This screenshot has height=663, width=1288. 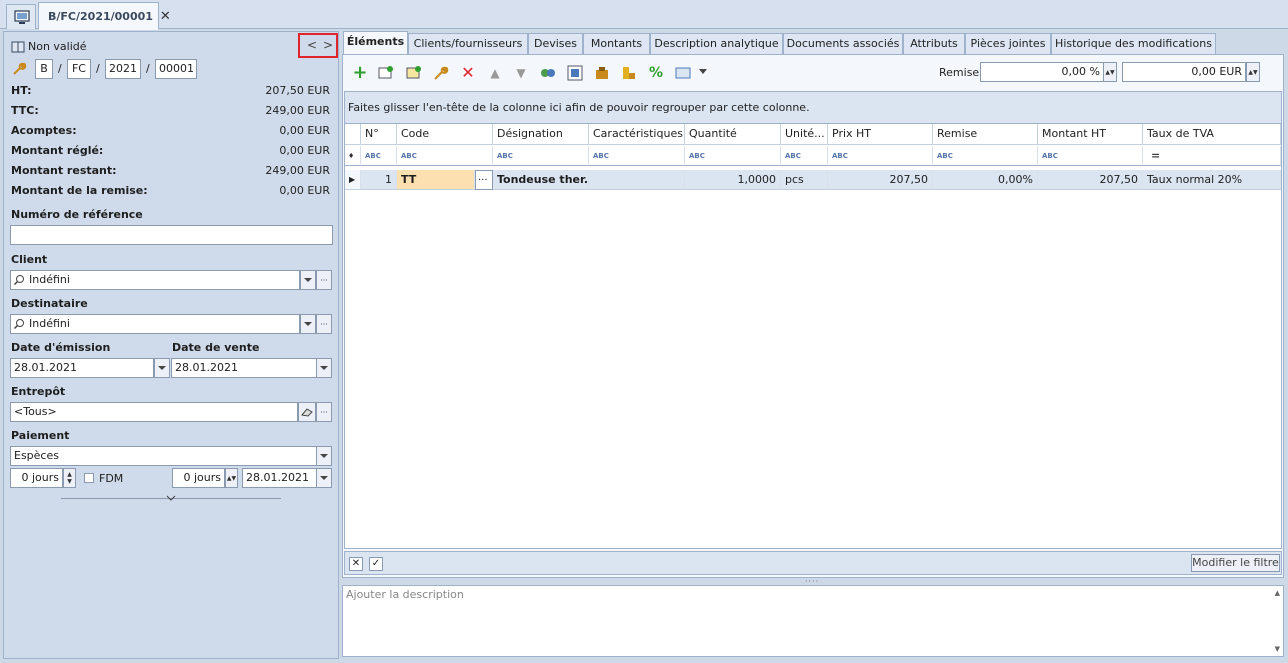 I want to click on reference-input, so click(x=171, y=235).